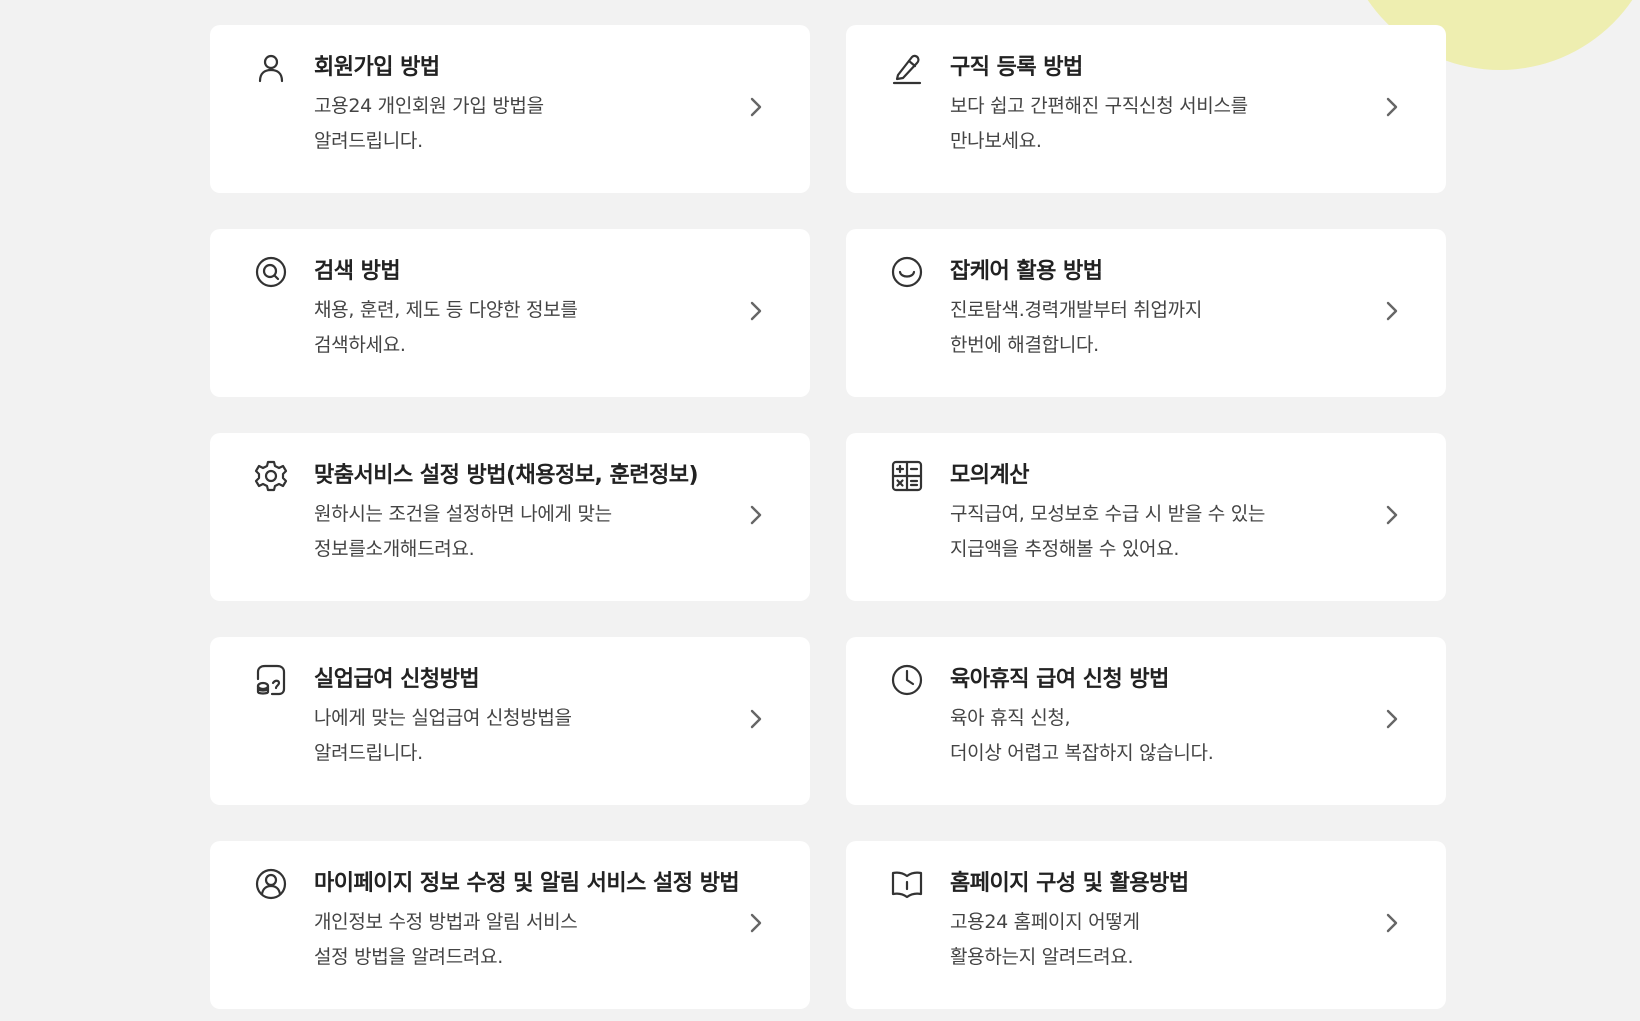  What do you see at coordinates (1107, 532) in the screenshot?
I see `card-description: 구직급여, 모성보호 수급 시 받을 수 있는 지급액을 추정해볼 수 있어요.` at bounding box center [1107, 532].